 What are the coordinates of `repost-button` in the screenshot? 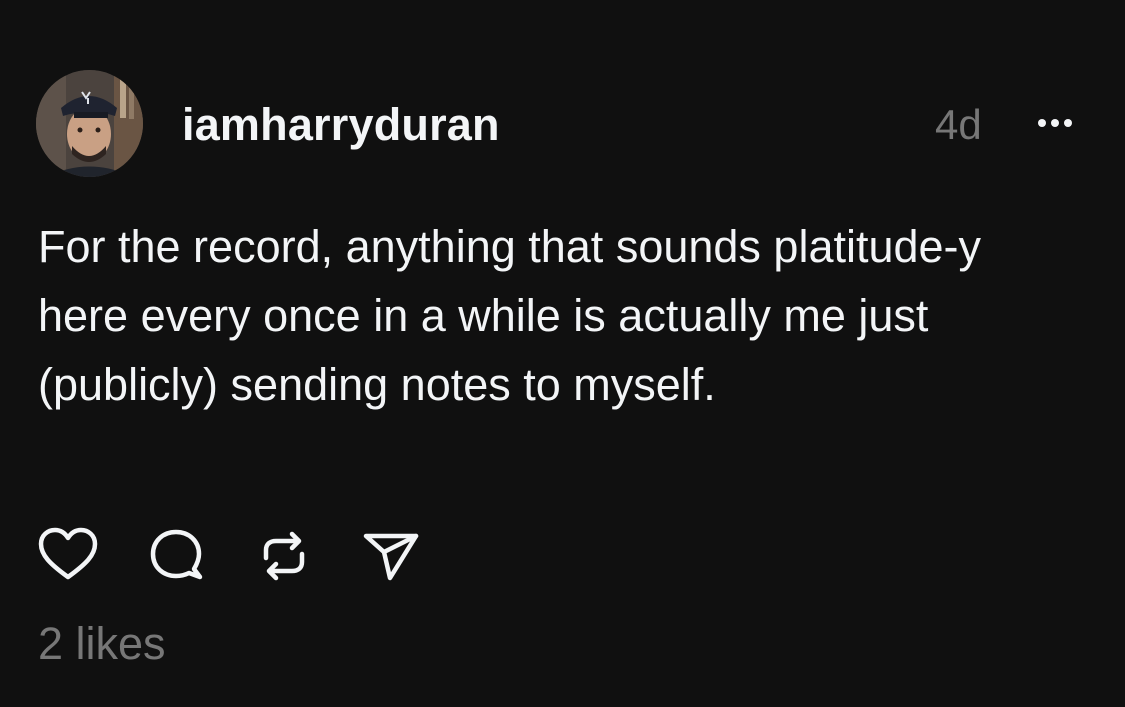 It's located at (284, 556).